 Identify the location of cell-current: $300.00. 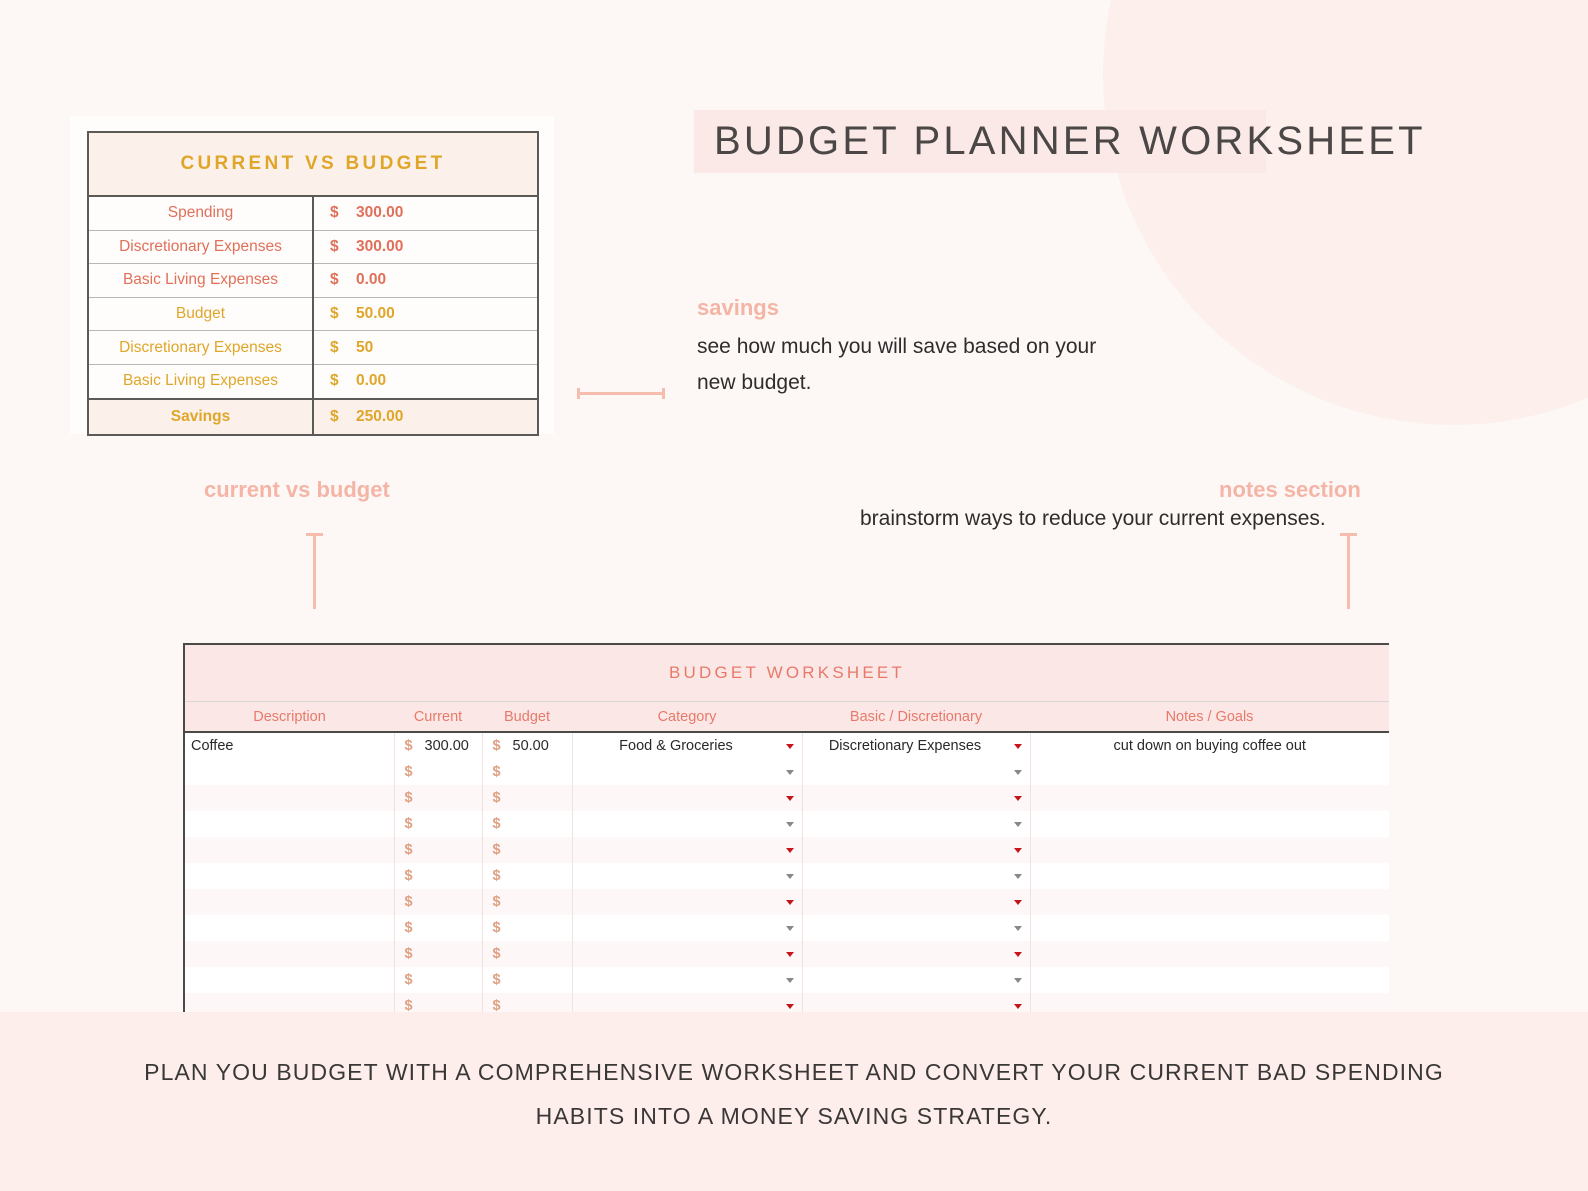
(438, 745).